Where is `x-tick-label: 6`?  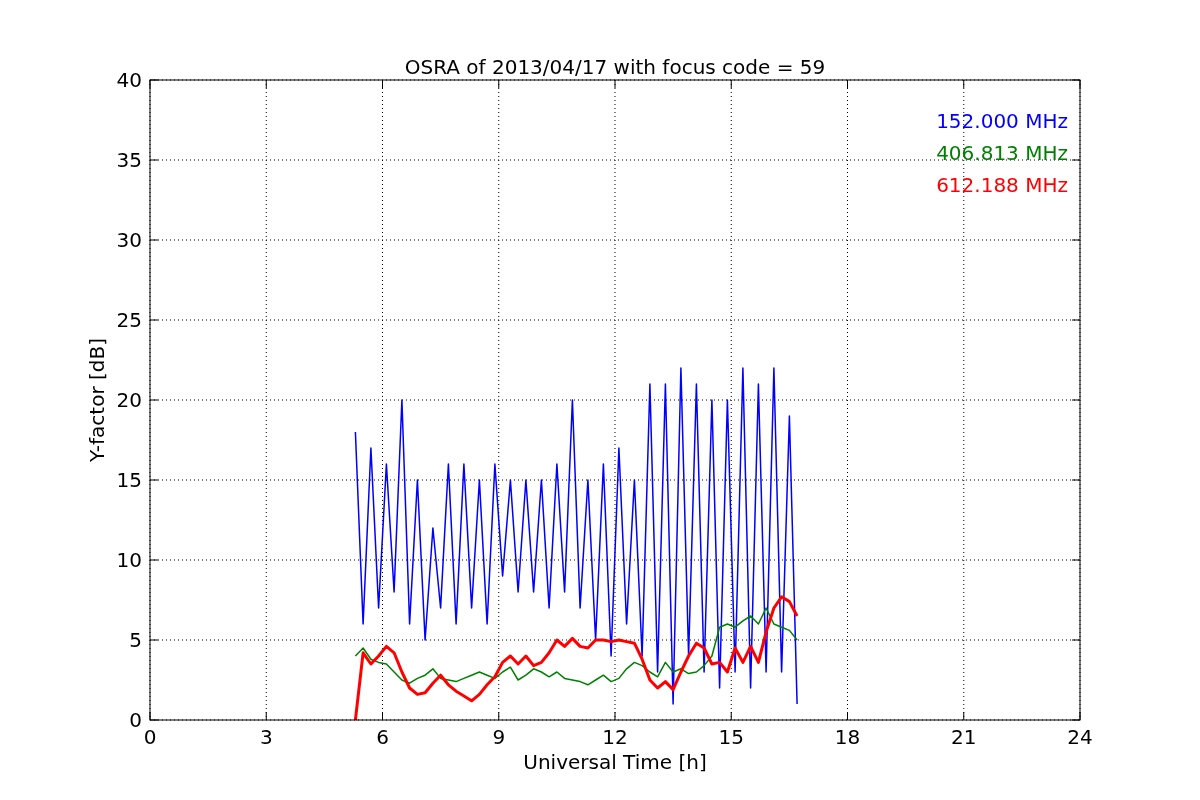
x-tick-label: 6 is located at coordinates (382, 737).